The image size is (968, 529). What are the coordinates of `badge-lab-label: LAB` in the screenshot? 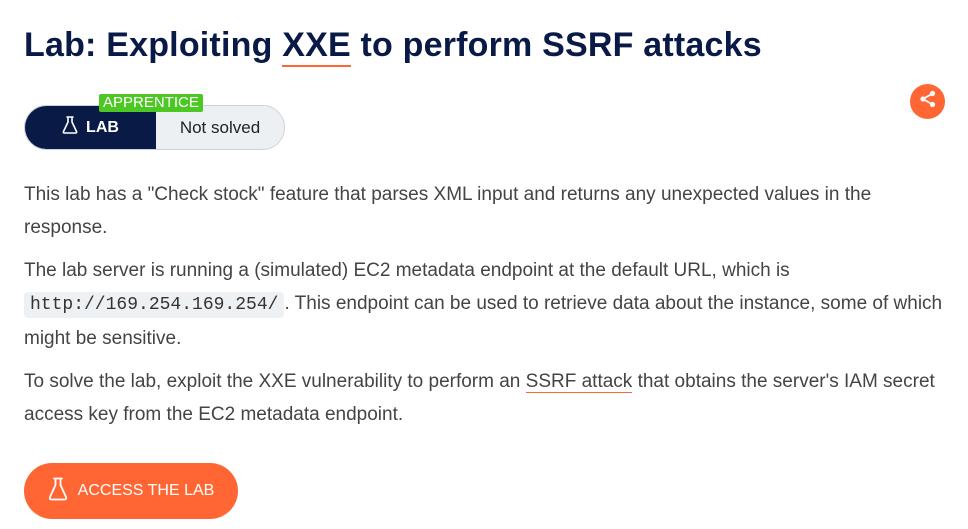 It's located at (102, 127).